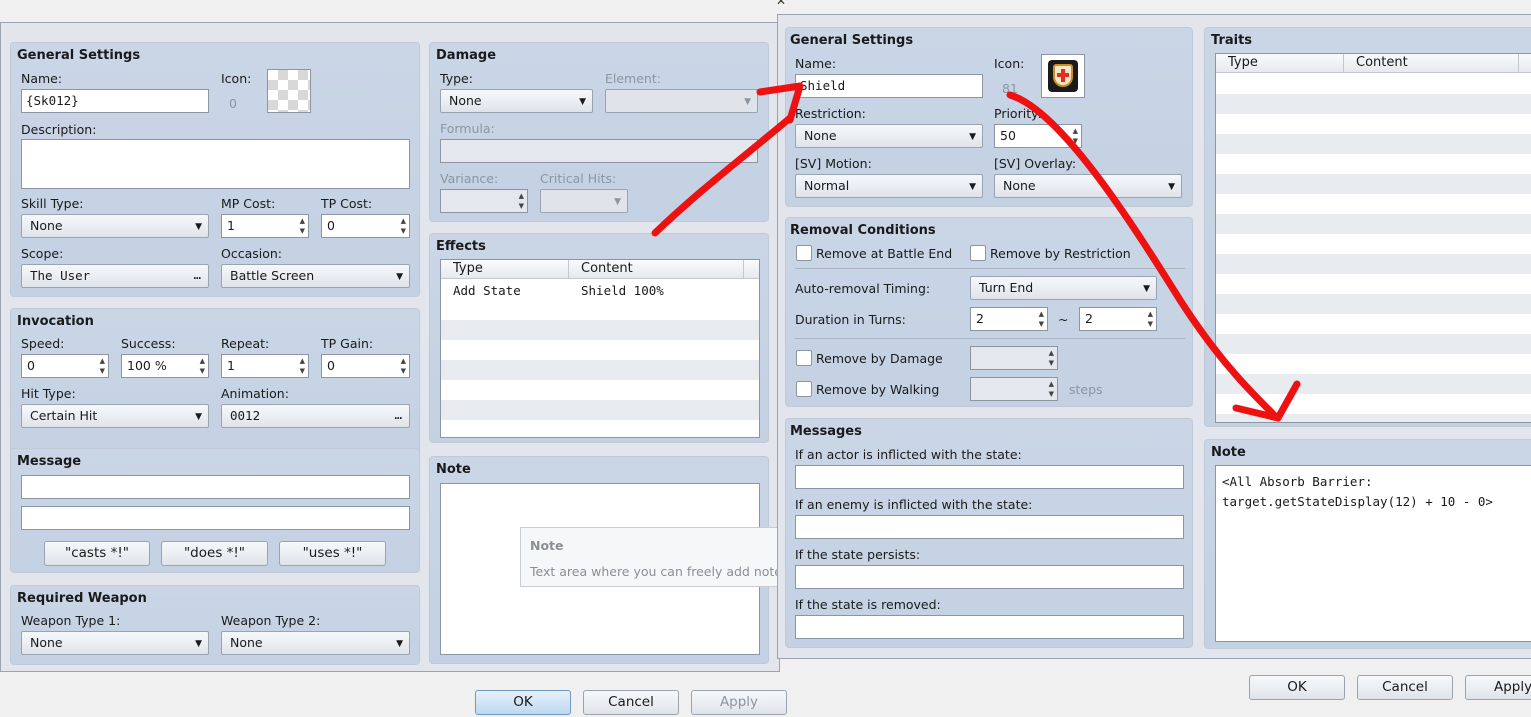  Describe the element at coordinates (989, 577) in the screenshot. I see `persists-message-input` at that location.